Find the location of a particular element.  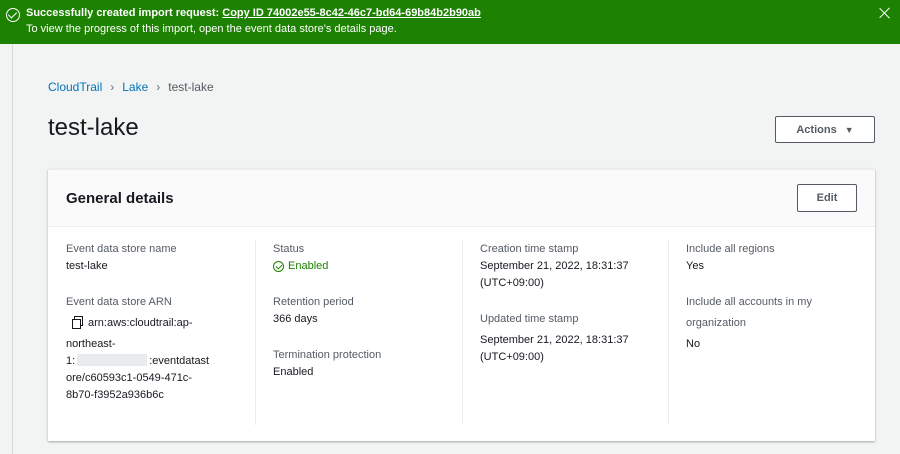

regions-value: Yes is located at coordinates (695, 266).